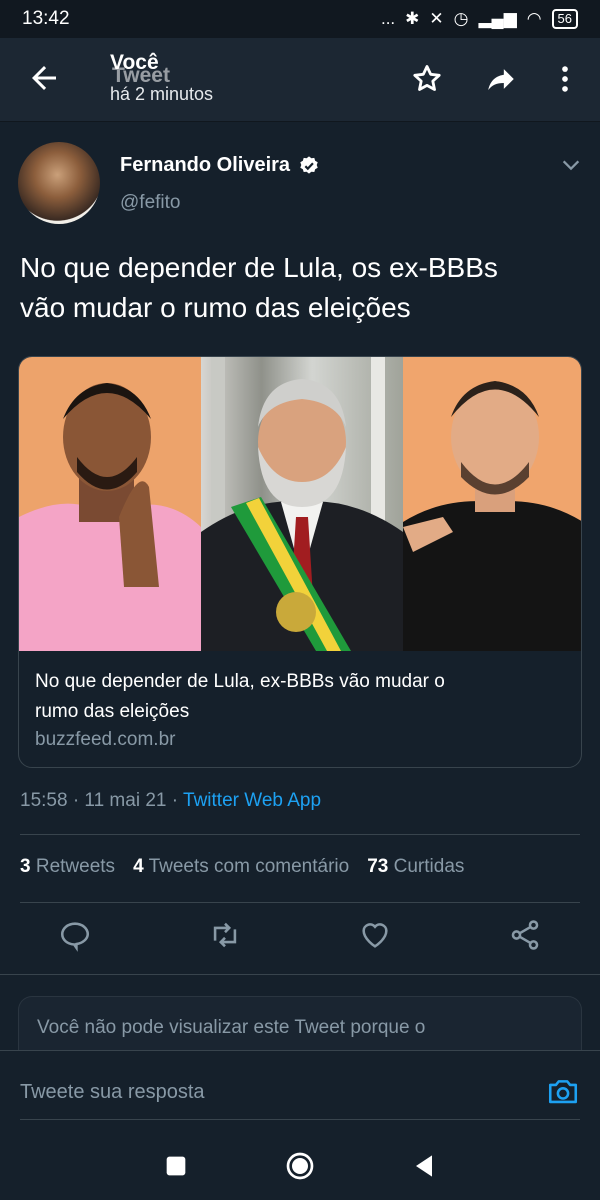 This screenshot has width=600, height=1200. I want to click on app-header: Você Tweet há 2 minutos, so click(300, 80).